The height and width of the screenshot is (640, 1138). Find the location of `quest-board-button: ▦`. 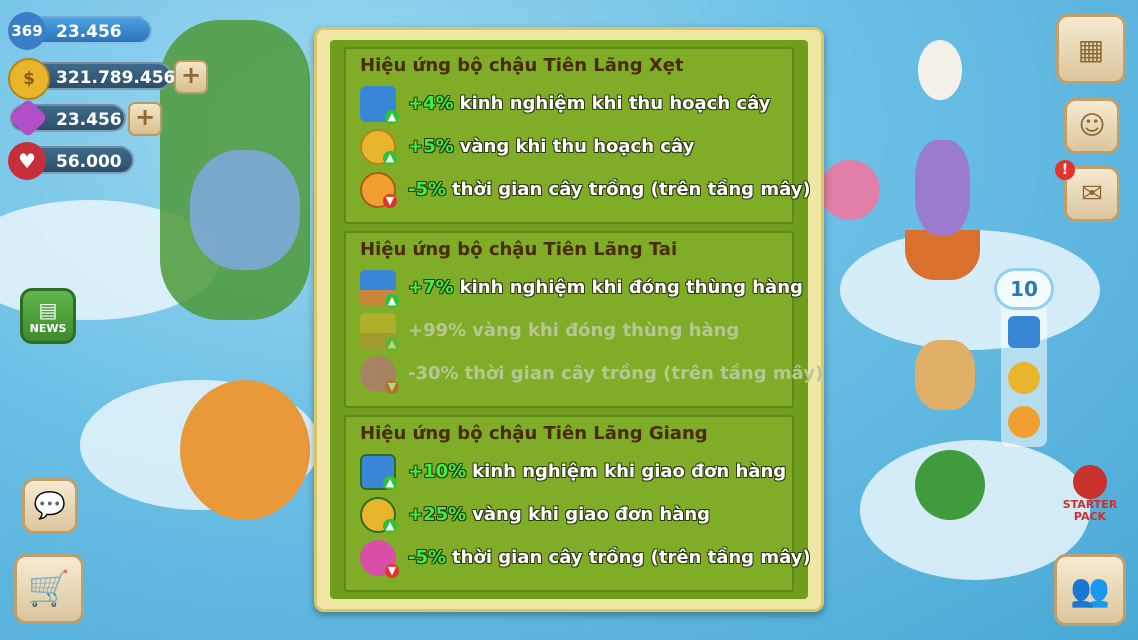

quest-board-button: ▦ is located at coordinates (1091, 49).